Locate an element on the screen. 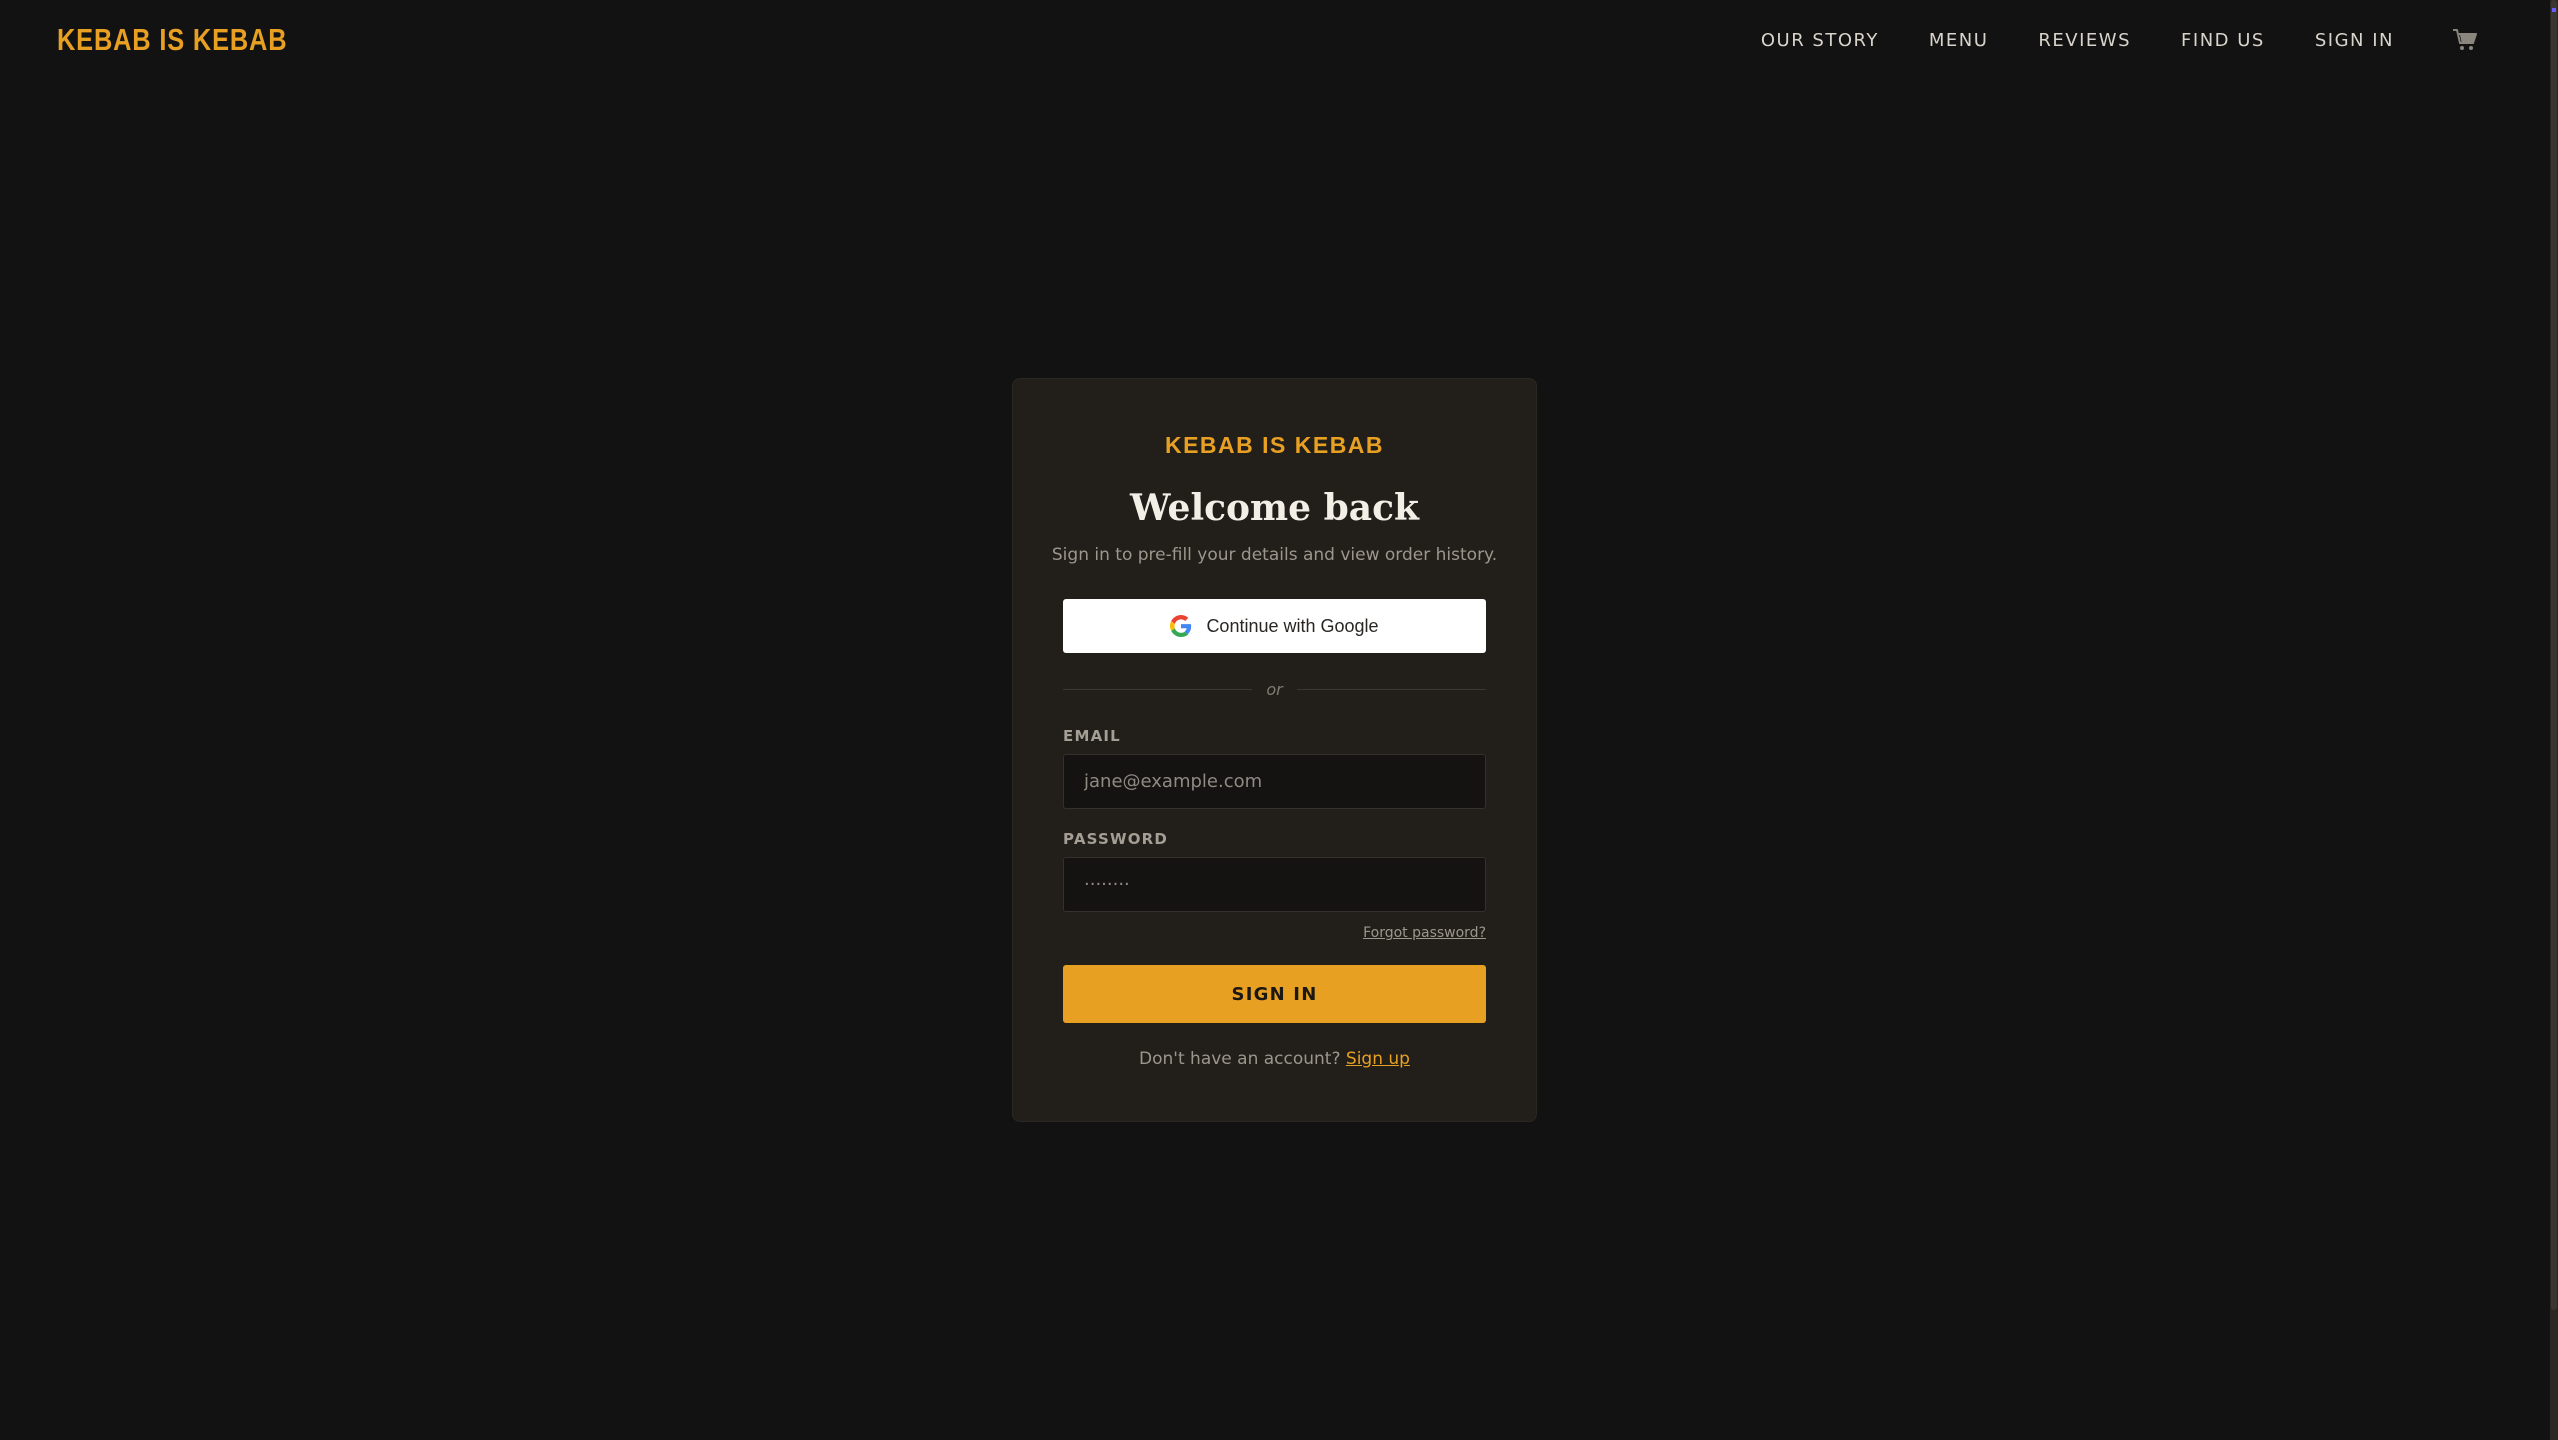 The height and width of the screenshot is (1440, 2558). signup-prompt: Don't have an account? is located at coordinates (1242, 1059).